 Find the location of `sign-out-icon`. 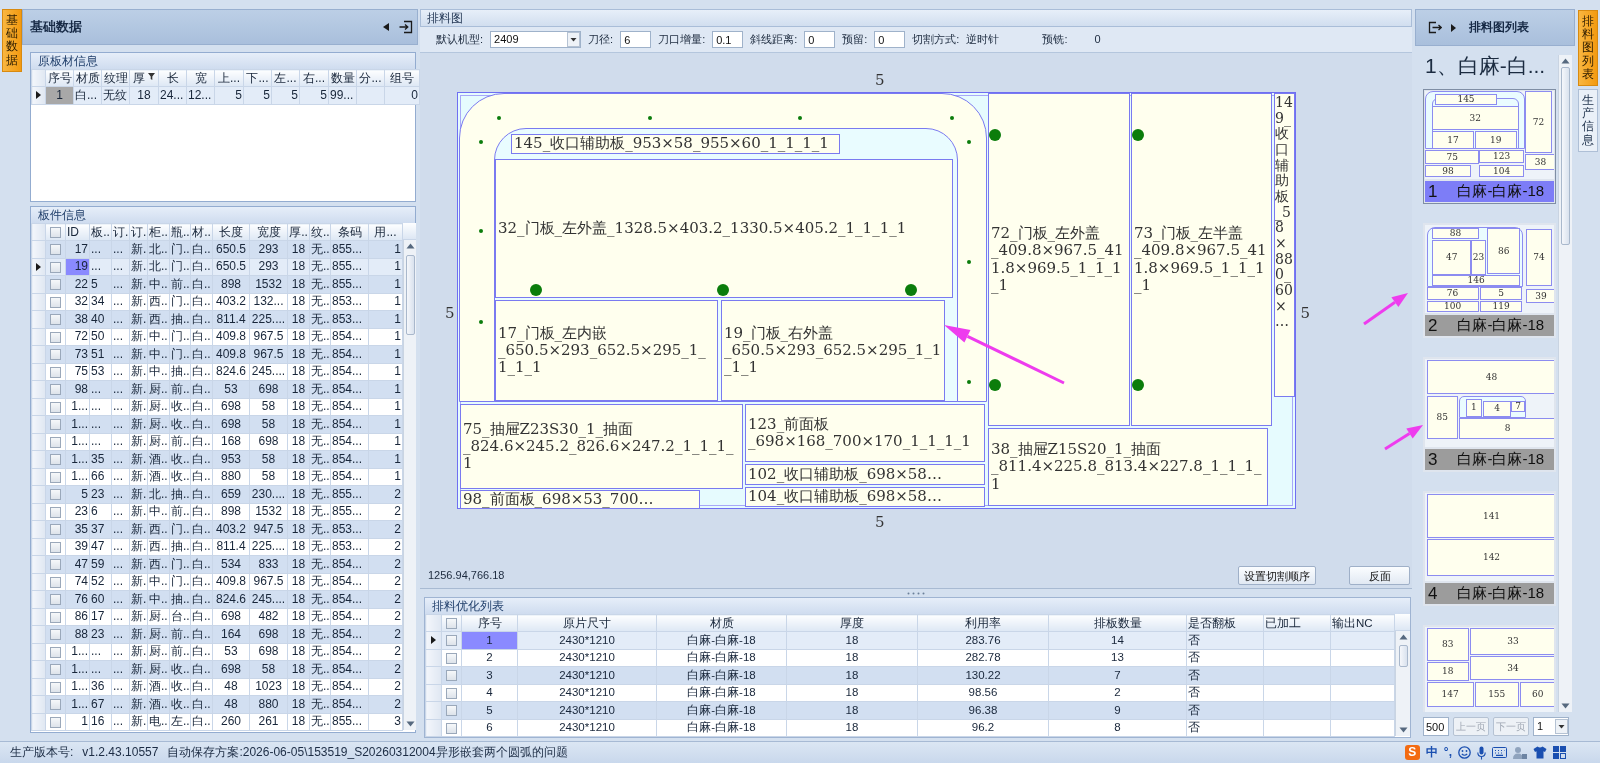

sign-out-icon is located at coordinates (1435, 27).